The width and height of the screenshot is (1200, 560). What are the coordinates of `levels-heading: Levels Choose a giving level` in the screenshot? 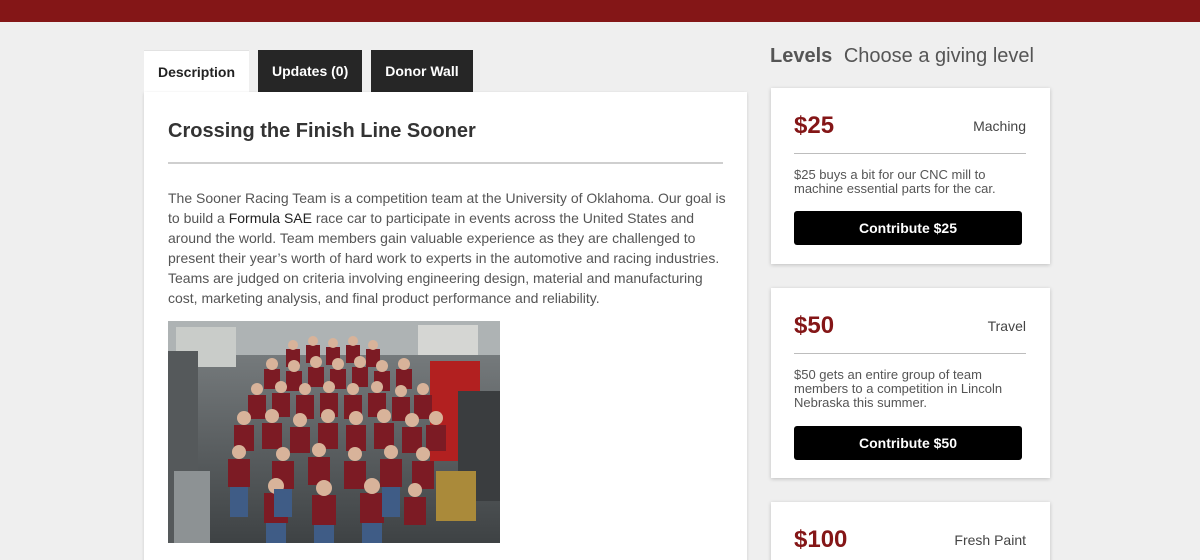 It's located at (902, 56).